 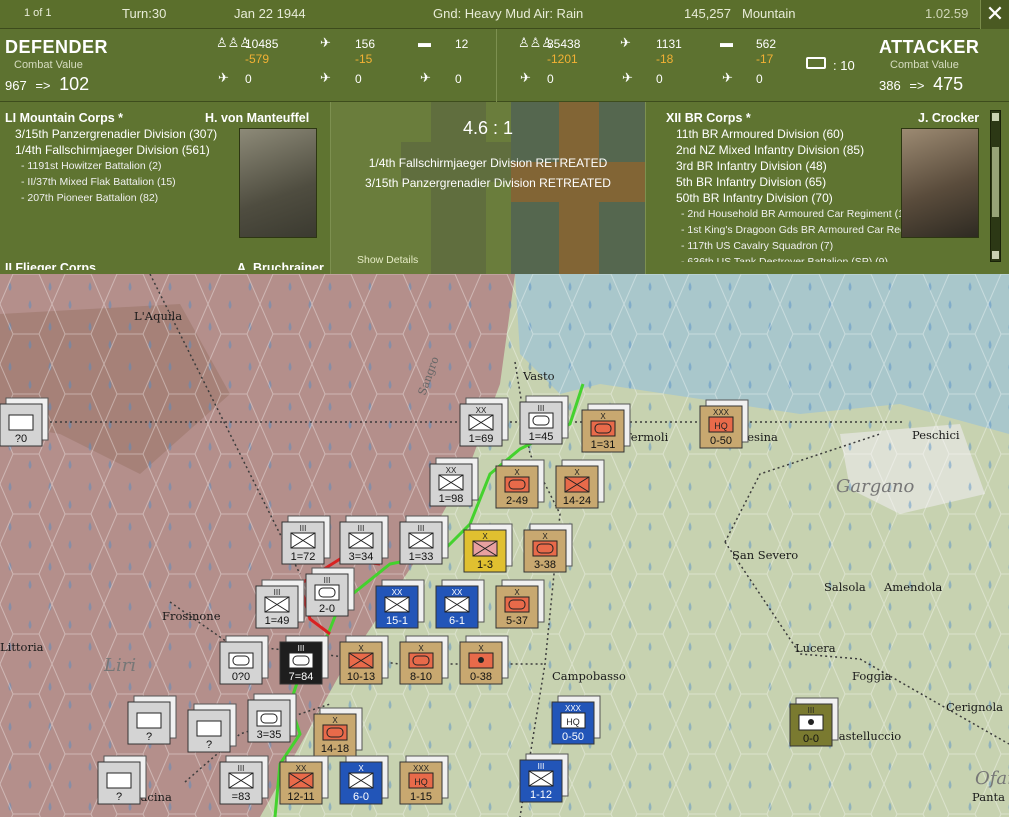 I want to click on unit-counter: X 3-38, so click(x=548, y=548).